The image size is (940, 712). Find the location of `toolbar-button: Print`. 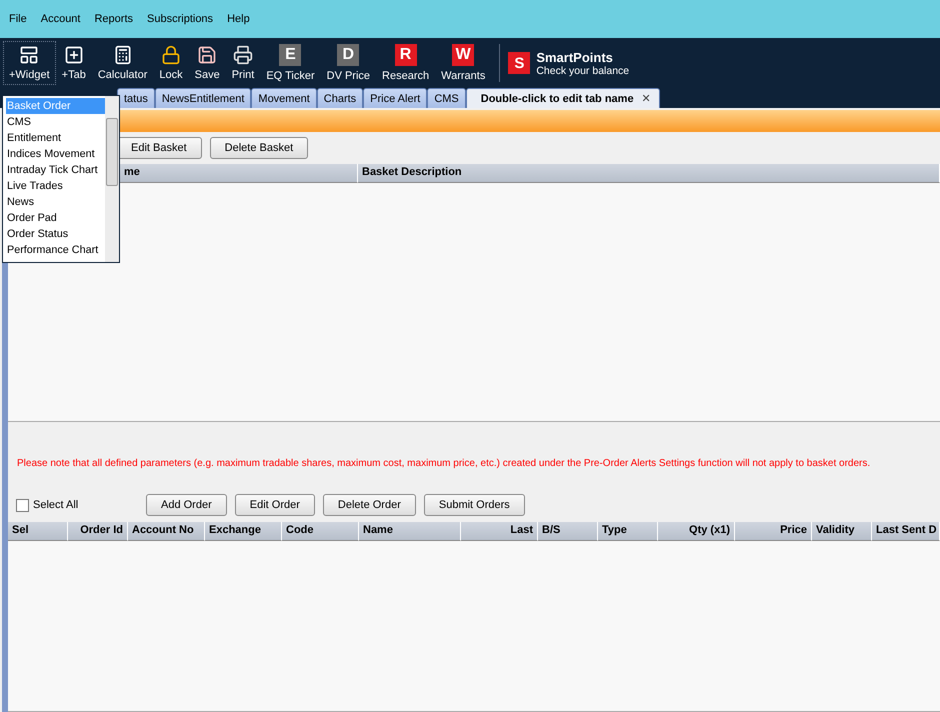

toolbar-button: Print is located at coordinates (243, 63).